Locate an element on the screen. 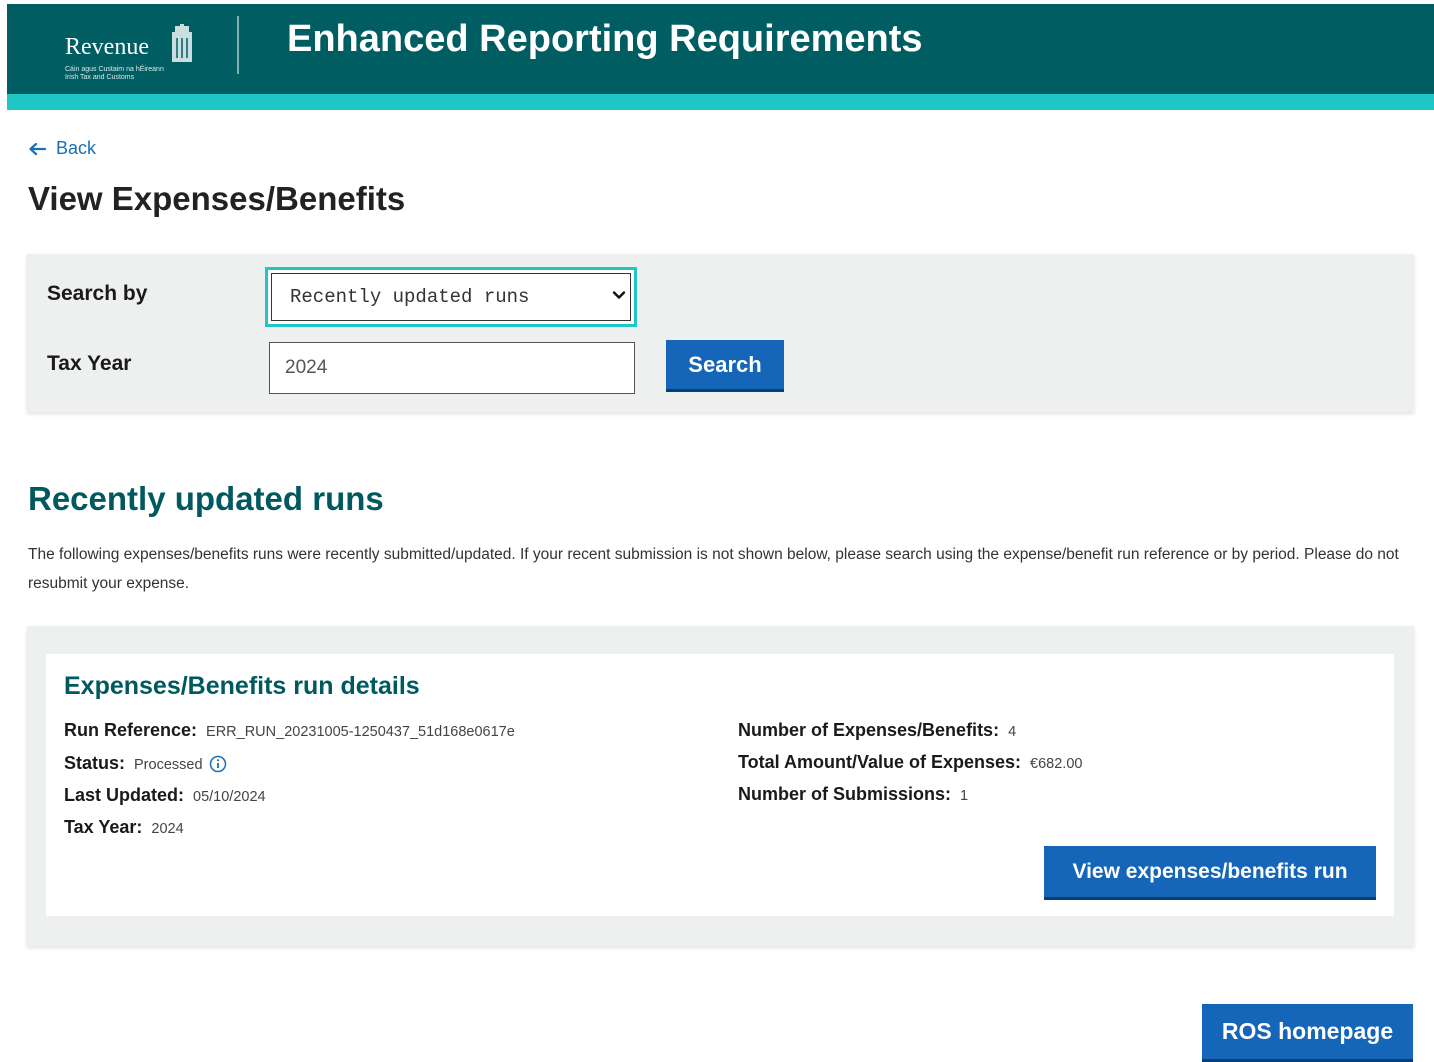 This screenshot has height=1062, width=1434. recent-runs-title: Recently updated runs is located at coordinates (206, 498).